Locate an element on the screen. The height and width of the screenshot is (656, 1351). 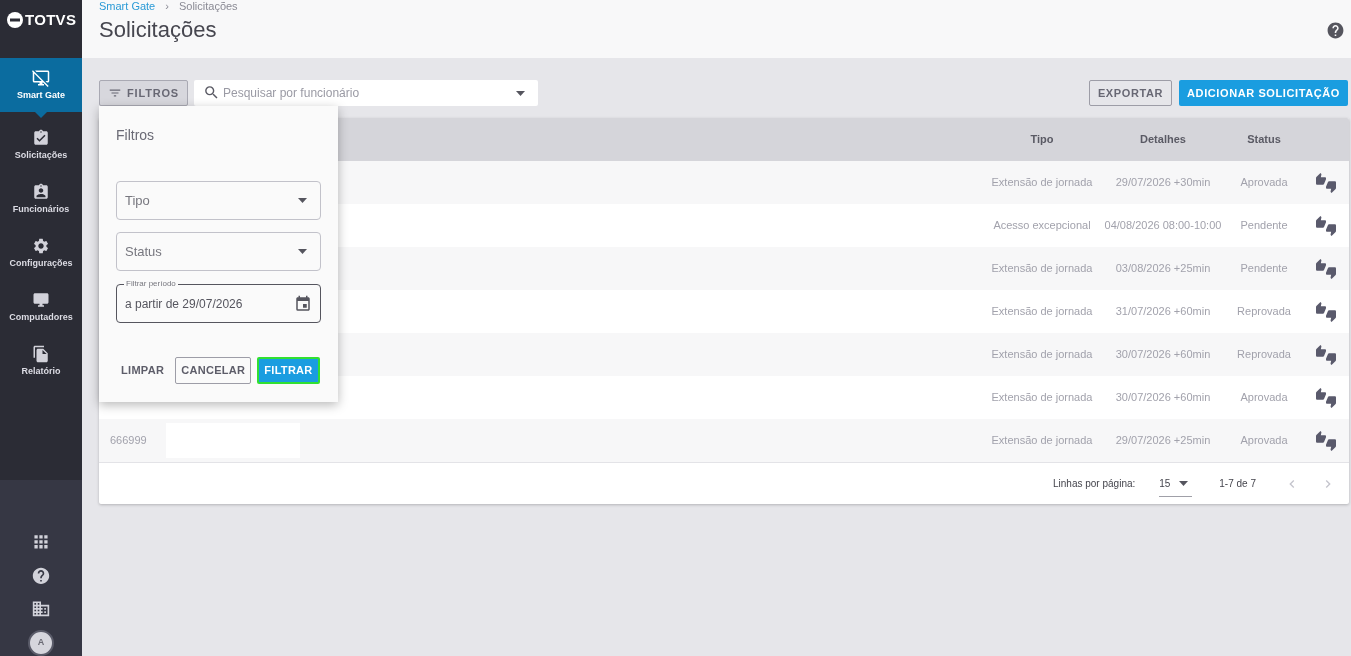
settings-icon is located at coordinates (41, 246).